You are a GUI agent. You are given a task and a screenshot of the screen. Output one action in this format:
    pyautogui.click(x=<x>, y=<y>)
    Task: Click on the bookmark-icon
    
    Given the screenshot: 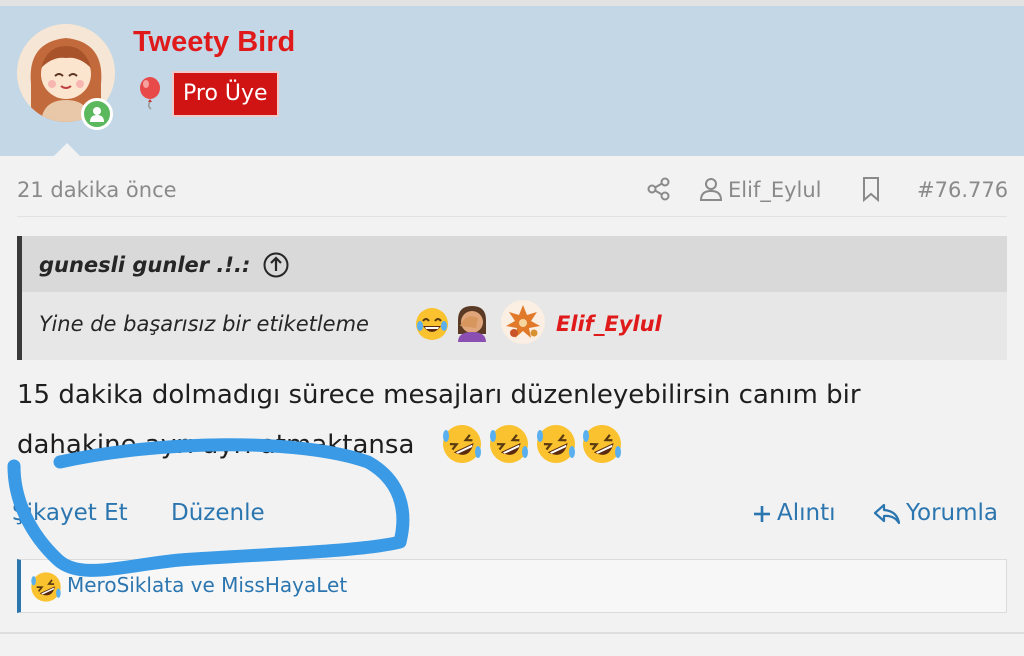 What is the action you would take?
    pyautogui.click(x=871, y=189)
    